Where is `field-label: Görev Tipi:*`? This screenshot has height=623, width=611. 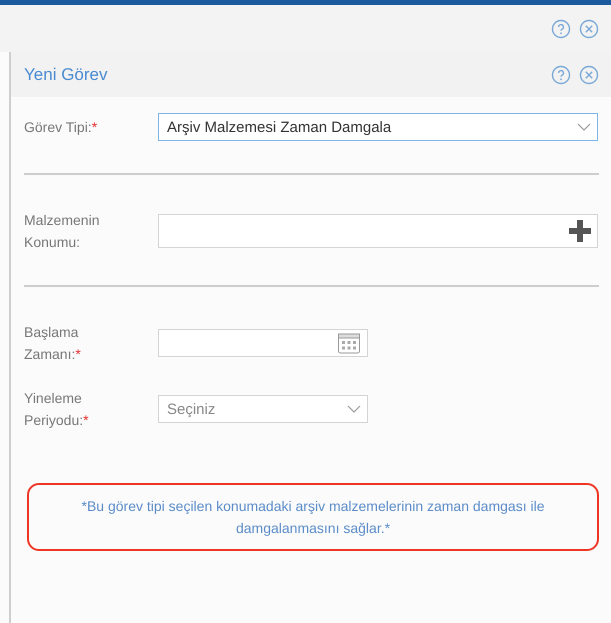 field-label: Görev Tipi:* is located at coordinates (61, 127).